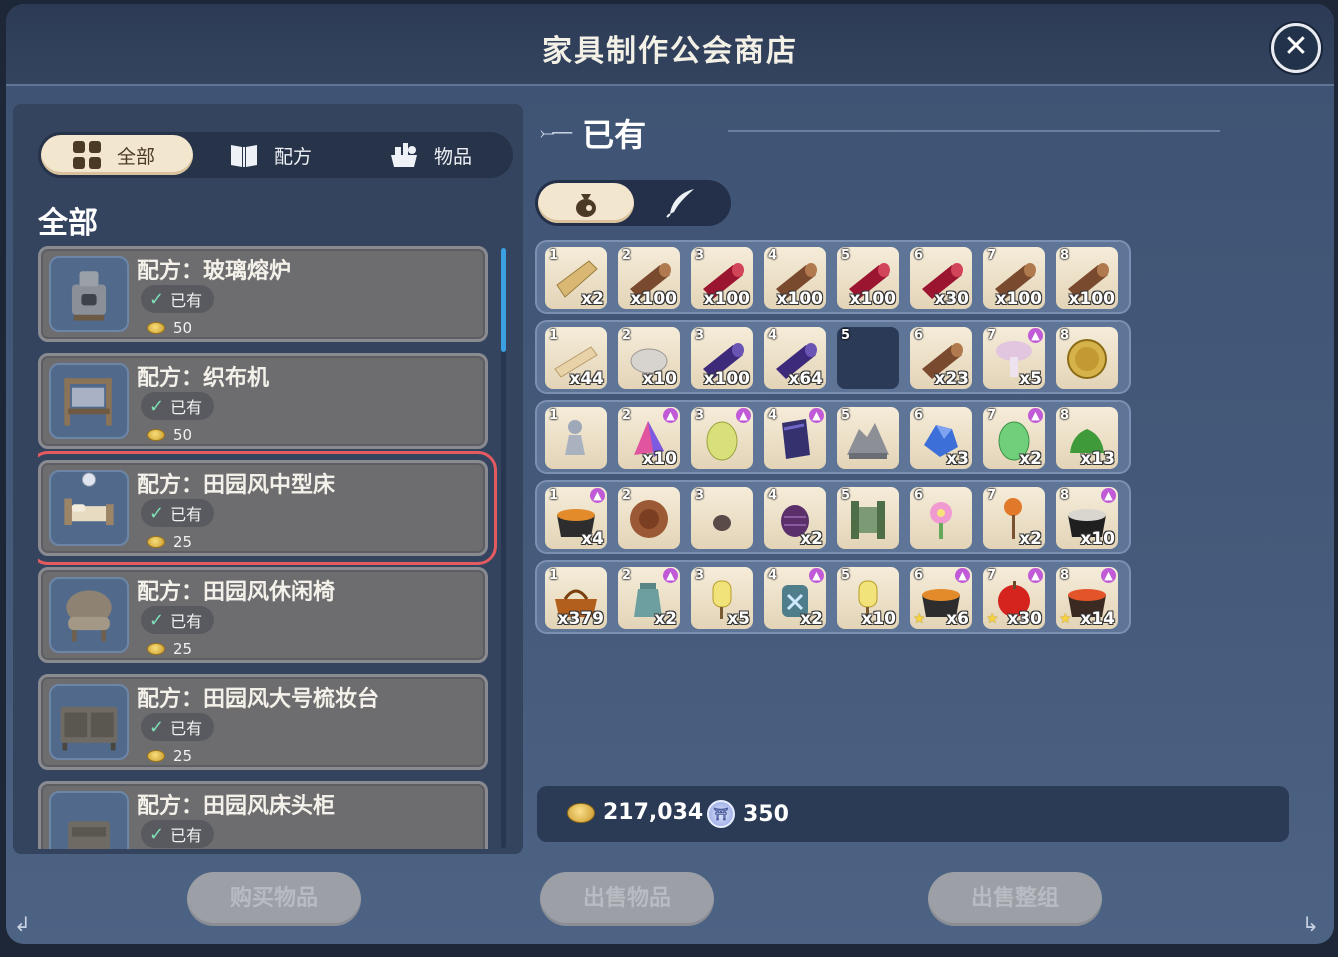 This screenshot has width=1338, height=957. What do you see at coordinates (1087, 518) in the screenshot?
I see `inventory-slot: 8 x10 ▲` at bounding box center [1087, 518].